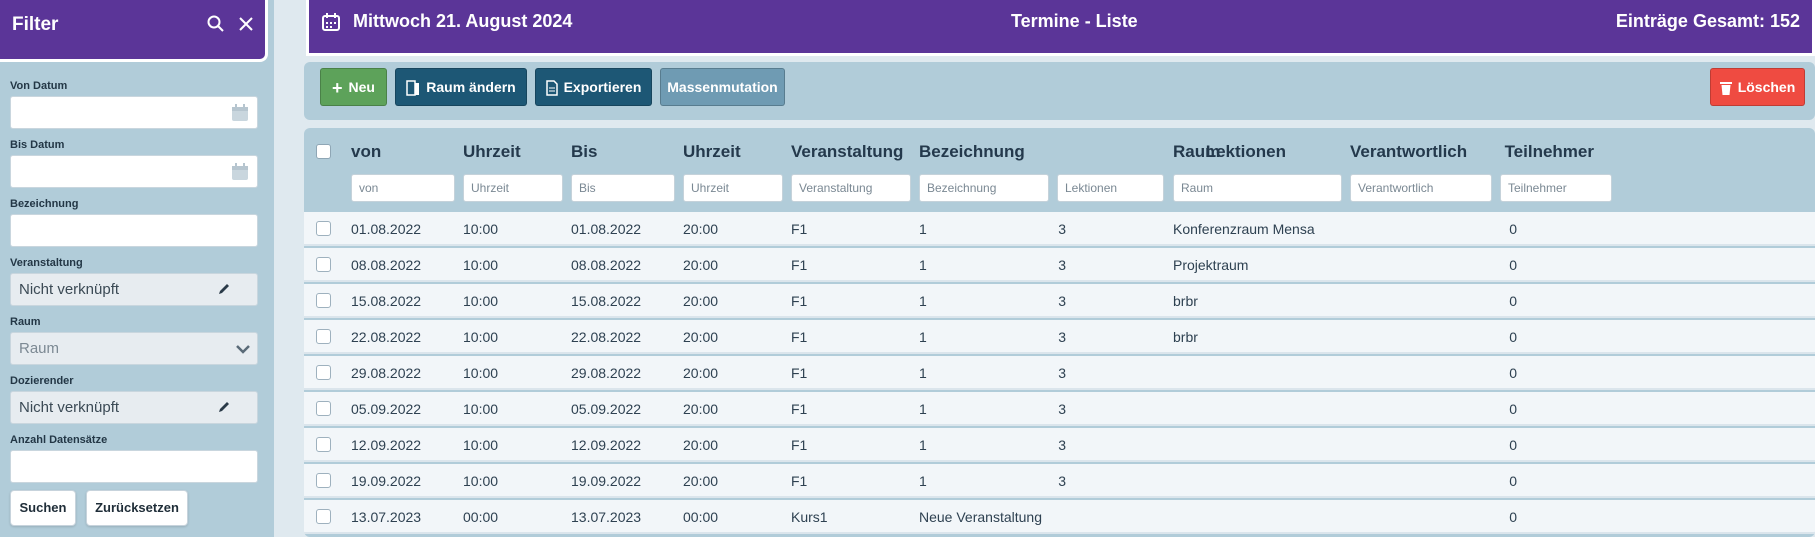 The height and width of the screenshot is (537, 1815). What do you see at coordinates (1196, 152) in the screenshot?
I see `col-header-raum: Raum` at bounding box center [1196, 152].